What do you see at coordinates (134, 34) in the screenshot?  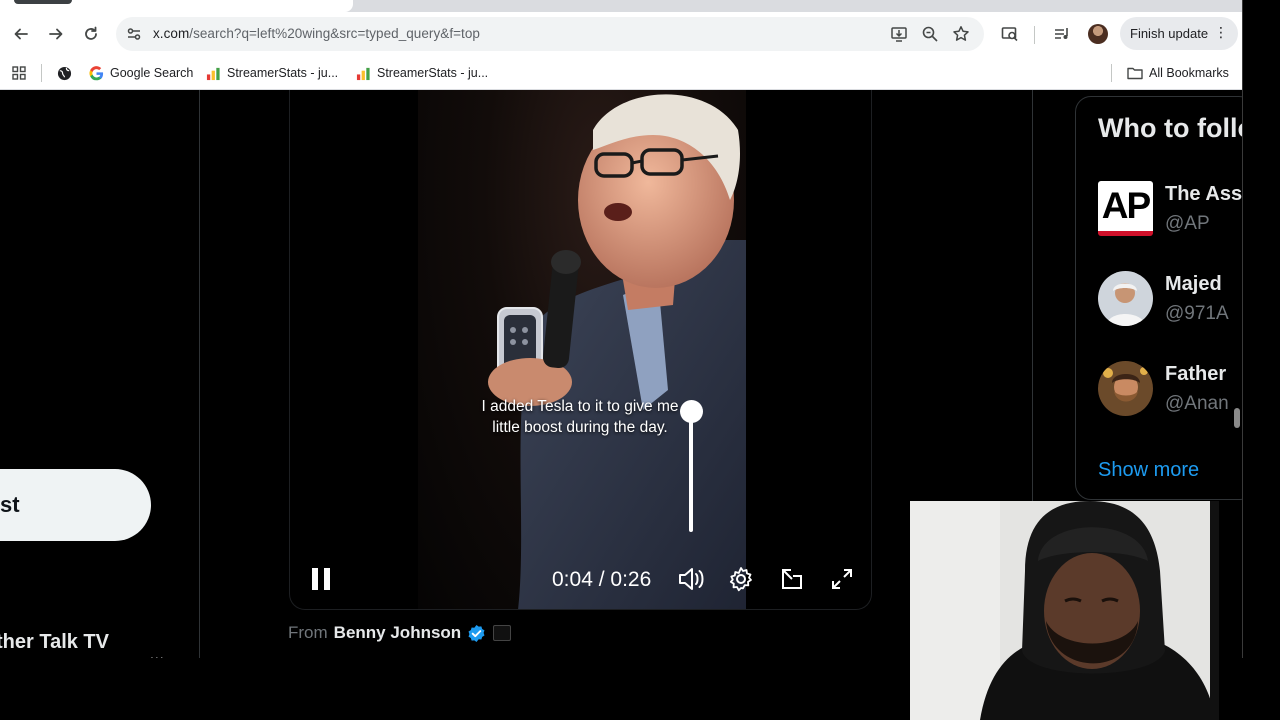 I see `site-settings-icon` at bounding box center [134, 34].